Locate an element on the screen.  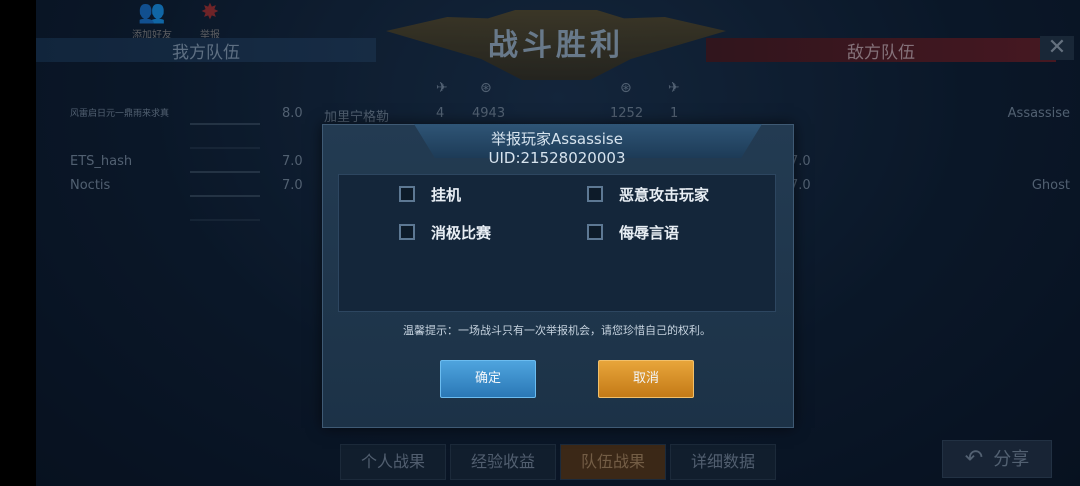
confirm-button: 确定 is located at coordinates (488, 379).